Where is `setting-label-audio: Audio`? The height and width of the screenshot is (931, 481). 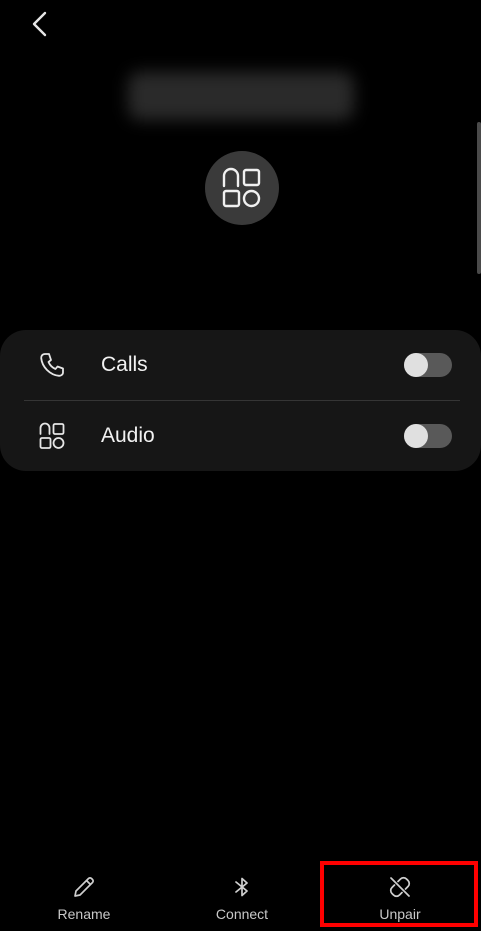
setting-label-audio: Audio is located at coordinates (128, 435).